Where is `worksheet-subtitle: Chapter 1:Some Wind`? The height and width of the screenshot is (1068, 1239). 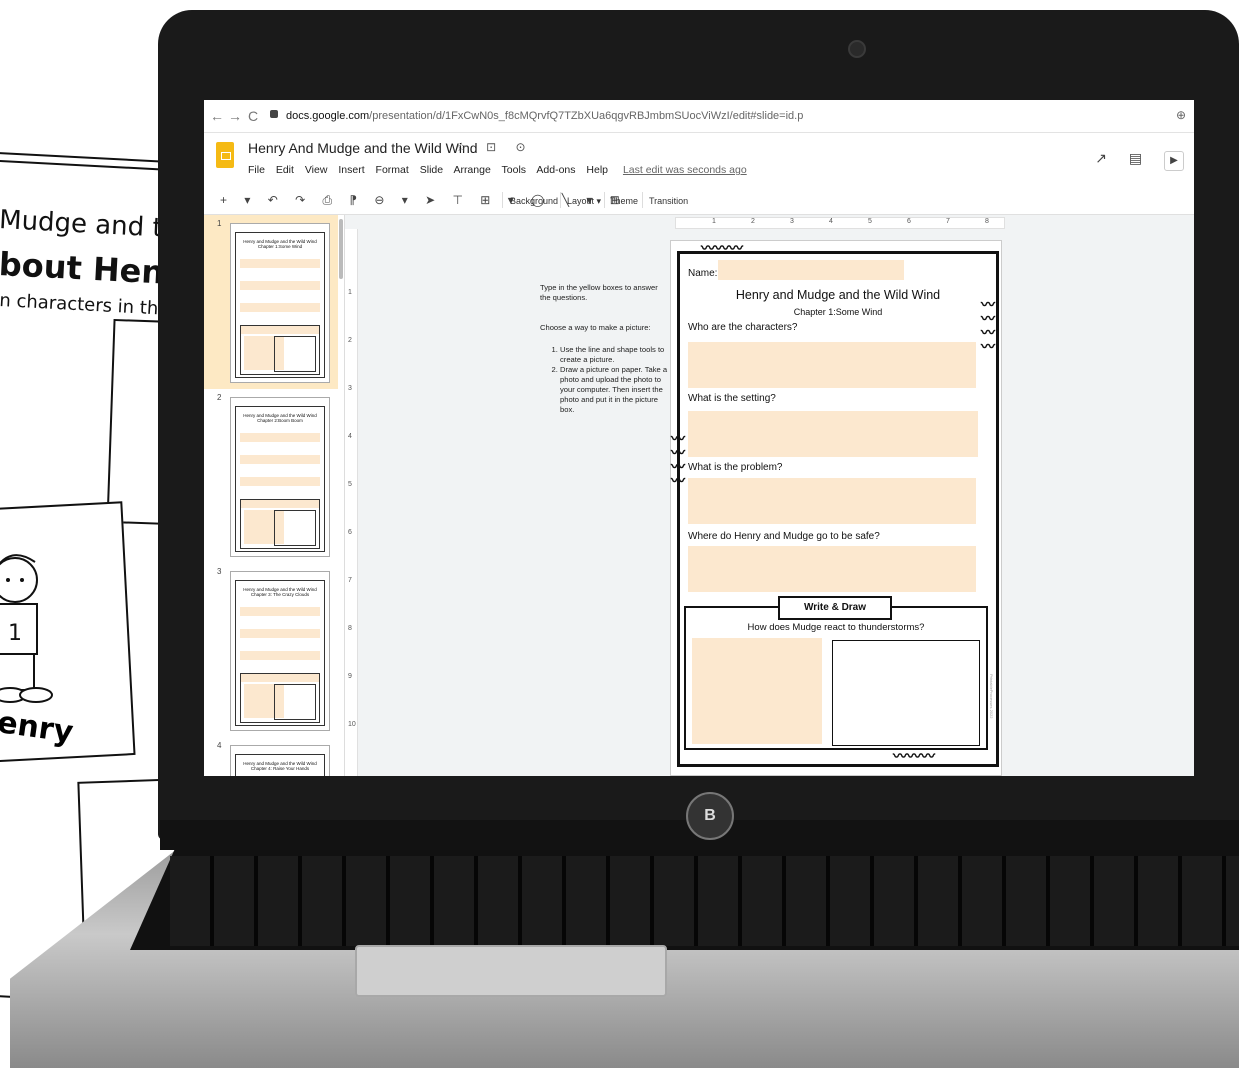 worksheet-subtitle: Chapter 1:Some Wind is located at coordinates (838, 312).